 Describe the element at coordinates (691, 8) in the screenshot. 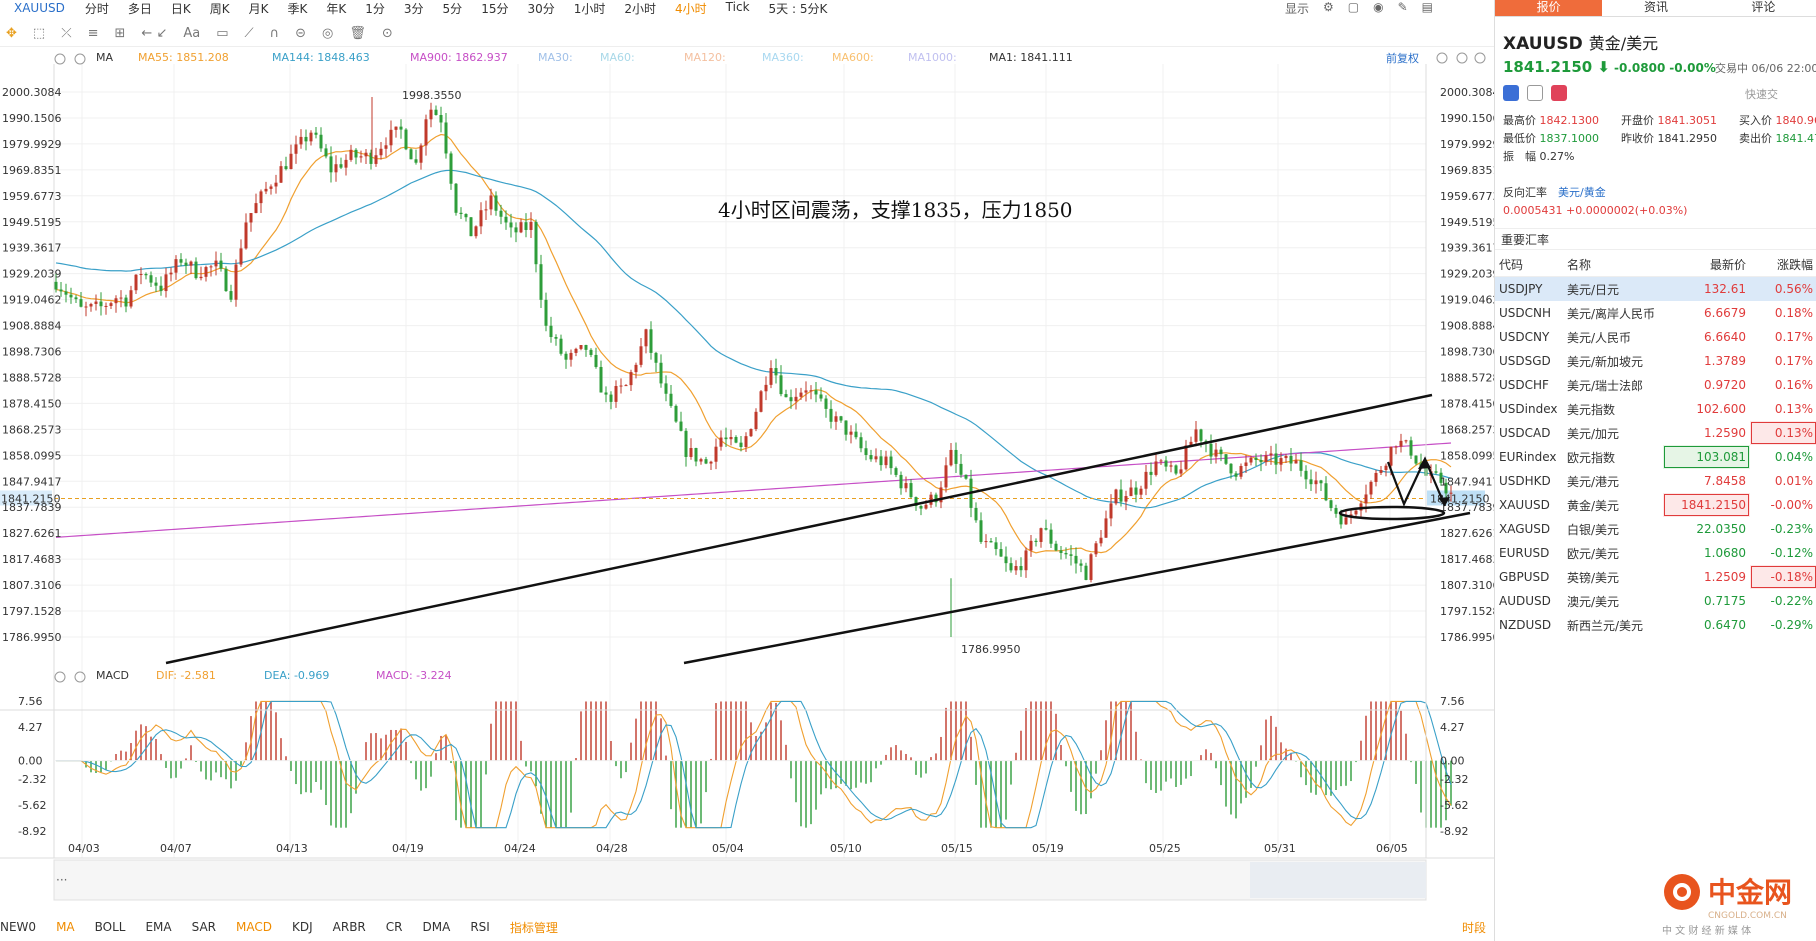

I see `period-14: 4小时` at that location.